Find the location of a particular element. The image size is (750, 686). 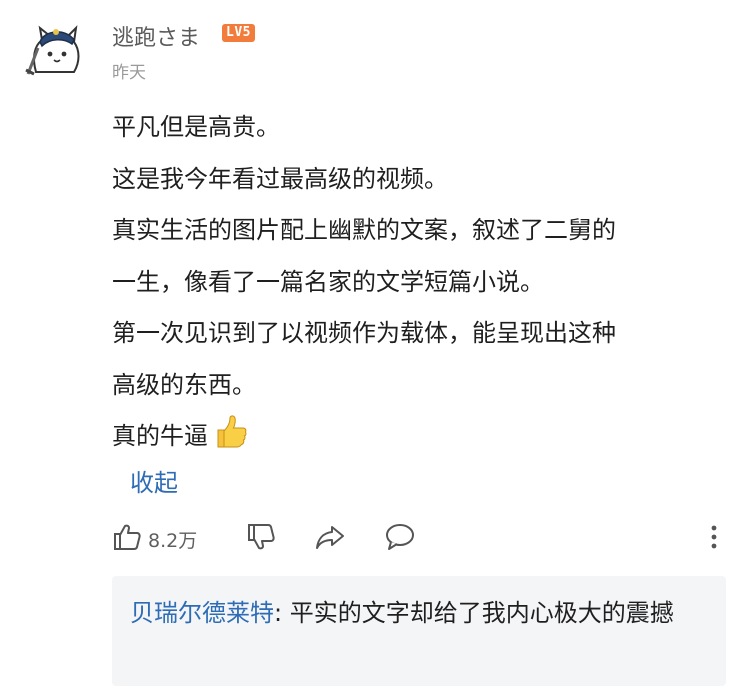

avatar is located at coordinates (54, 50).